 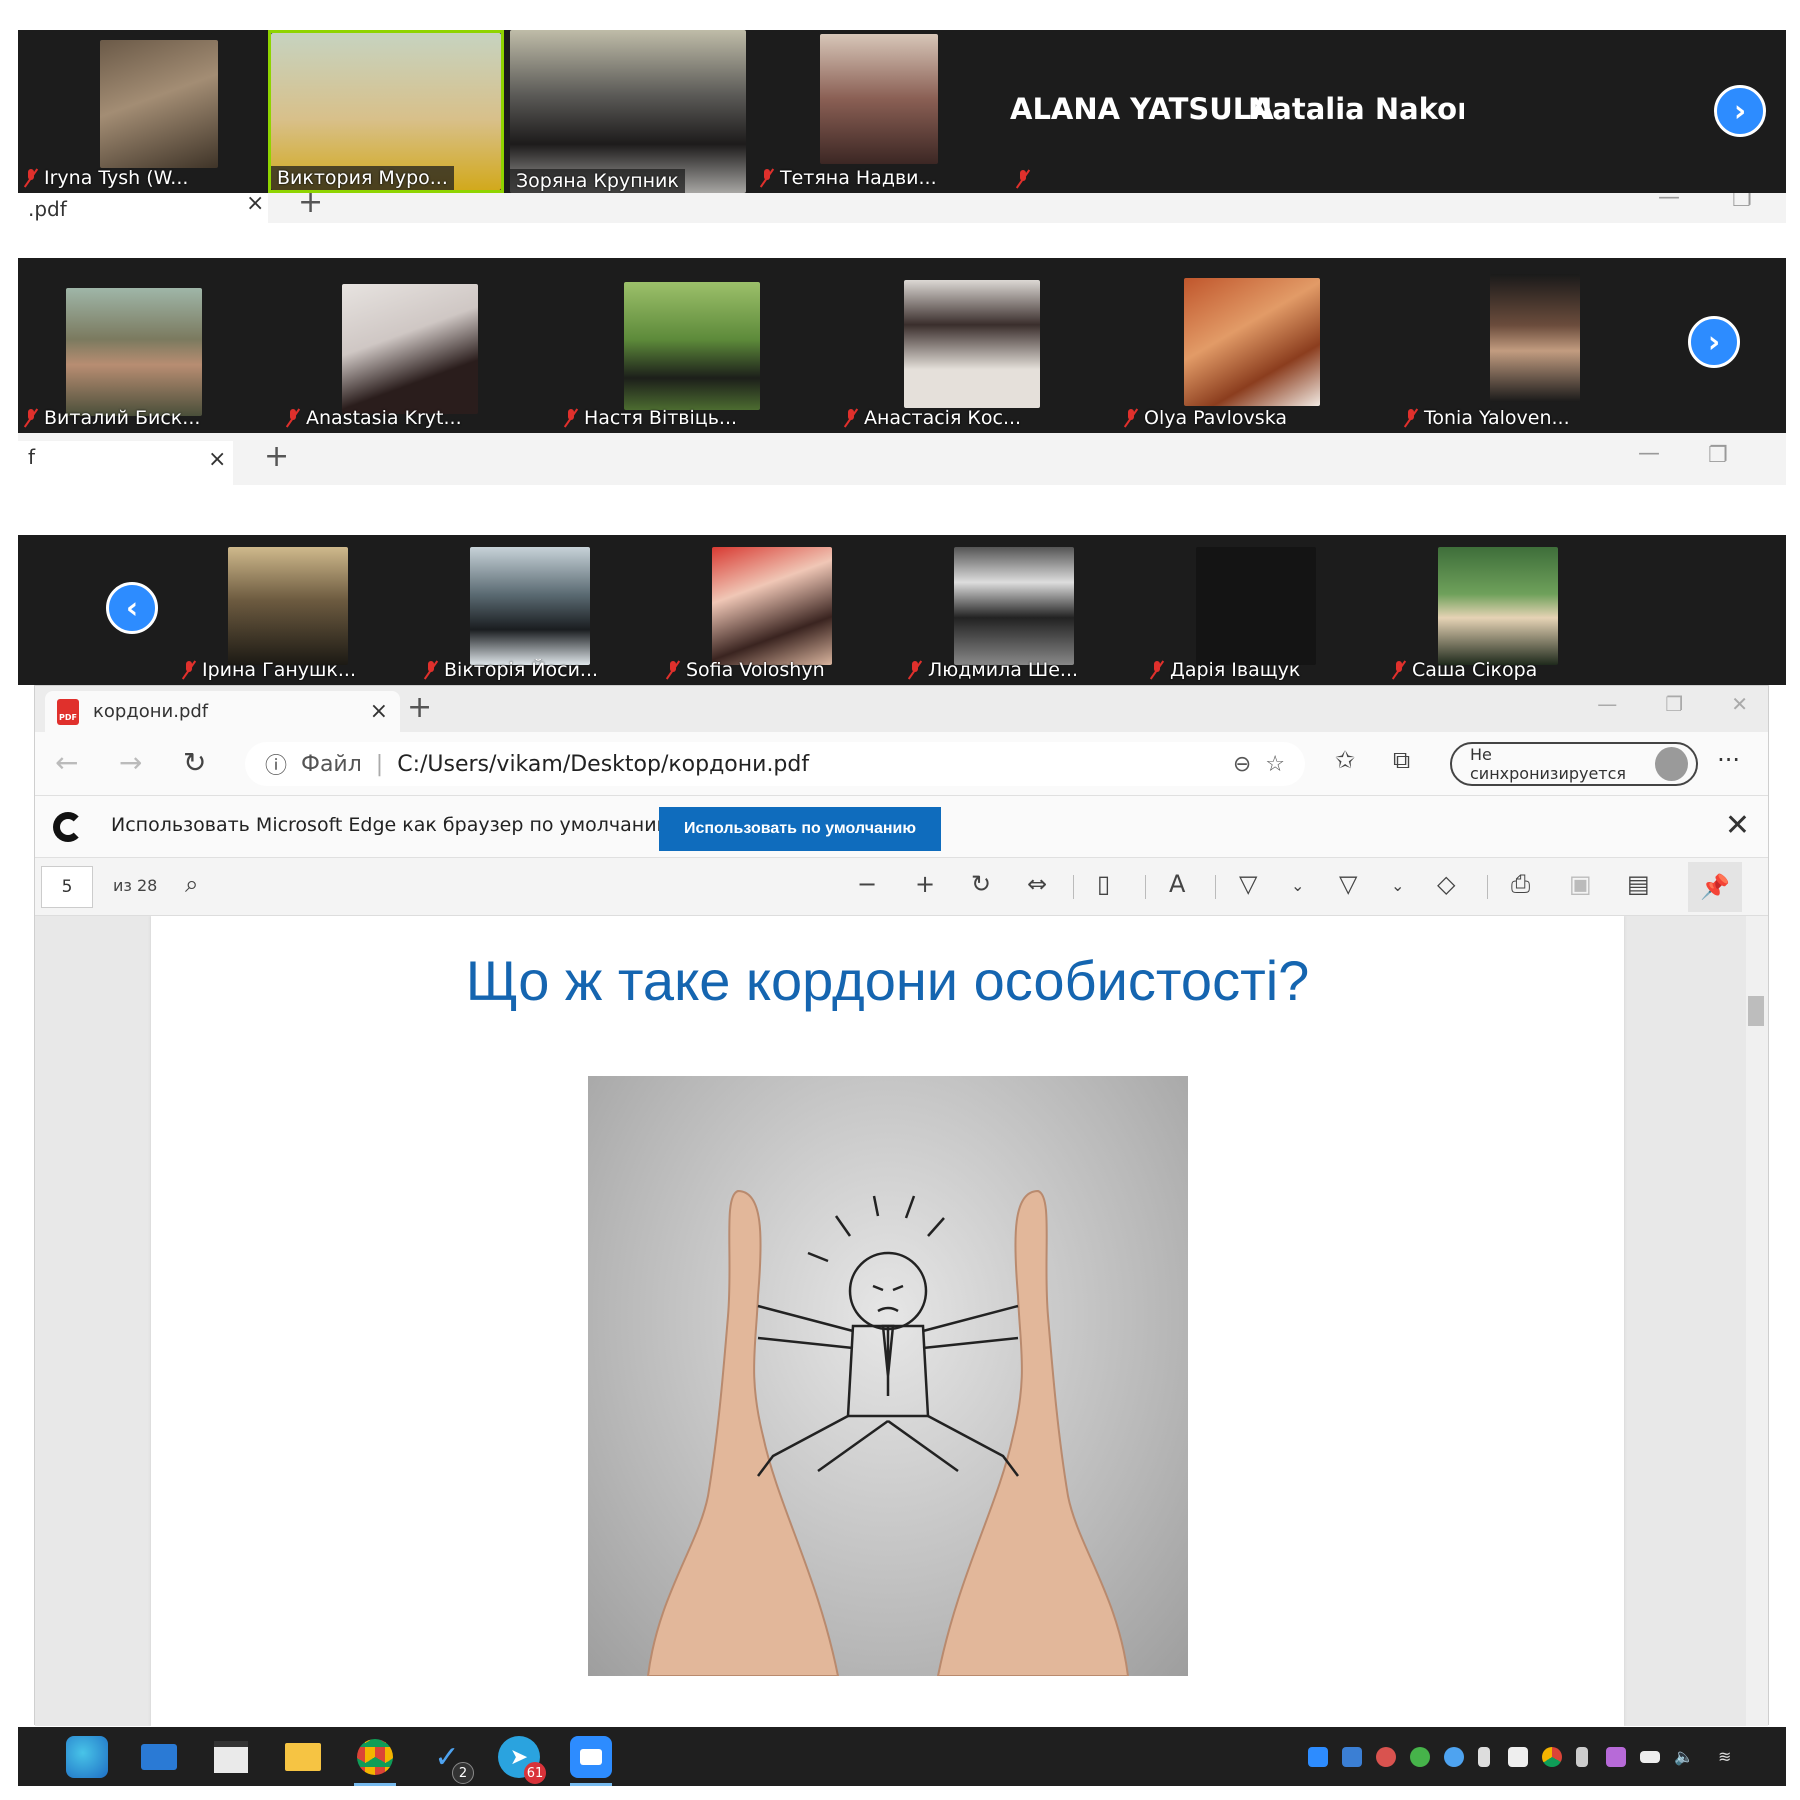 I want to click on security-tray-icon, so click(x=1518, y=1757).